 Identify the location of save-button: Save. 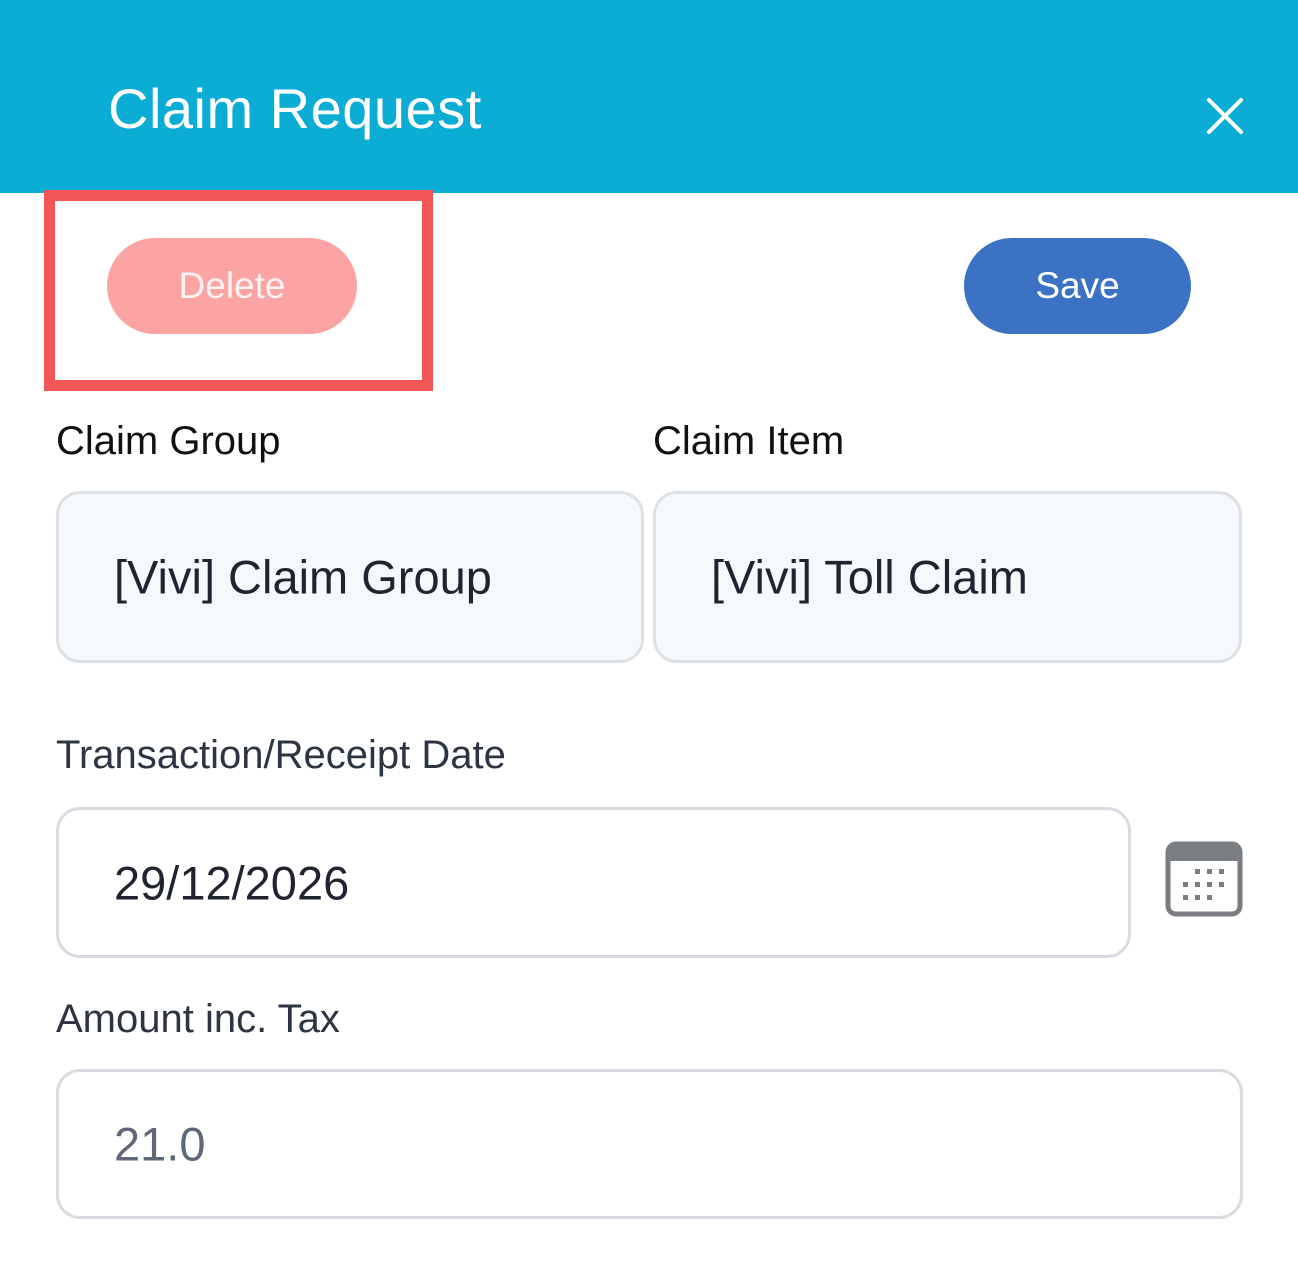
(1077, 286).